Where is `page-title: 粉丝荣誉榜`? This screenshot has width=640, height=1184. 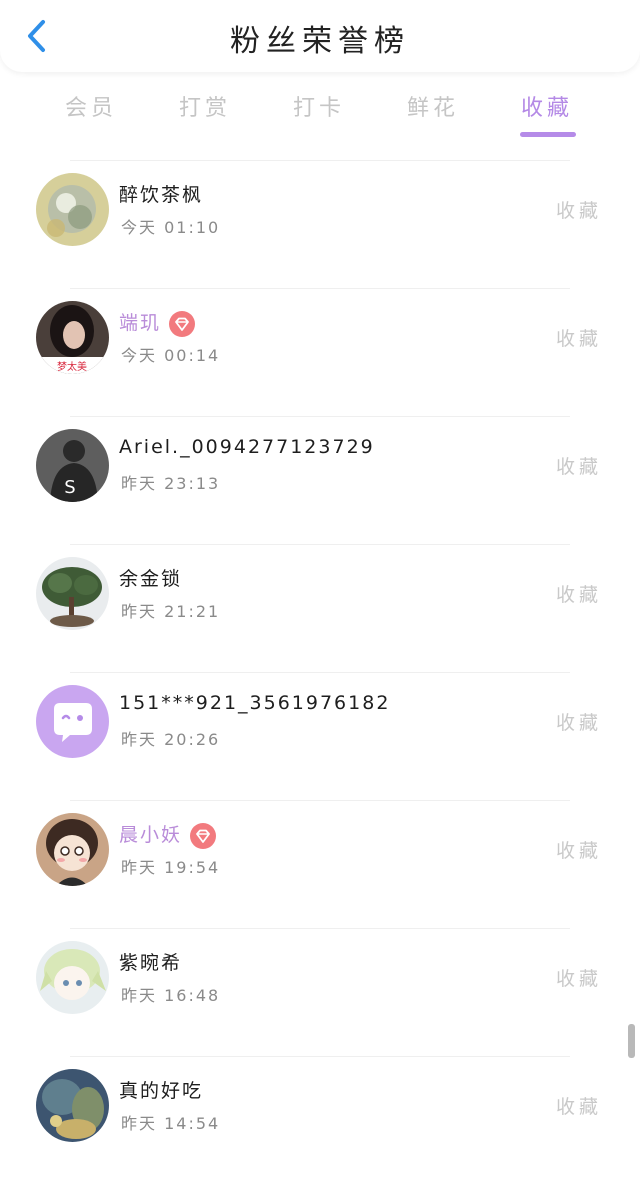
page-title: 粉丝荣誉榜 is located at coordinates (320, 41).